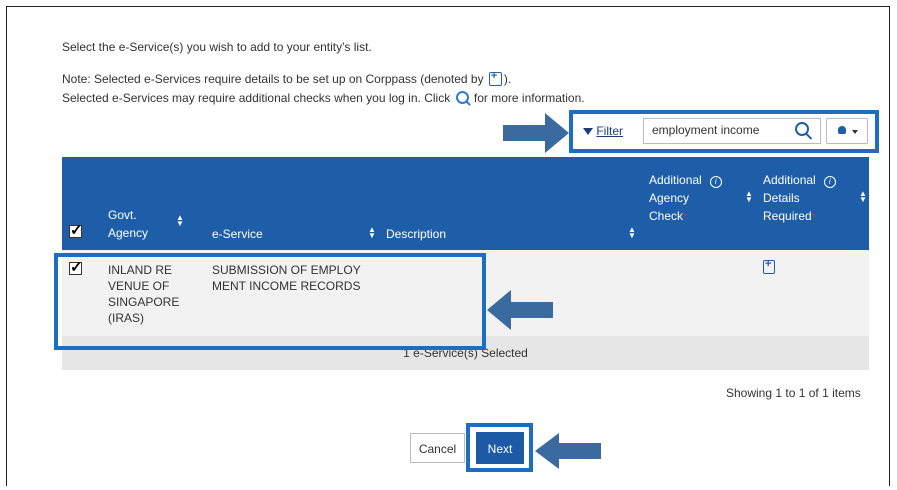 Image resolution: width=897 pixels, height=490 pixels. Describe the element at coordinates (724, 131) in the screenshot. I see `search-highlight-box` at that location.